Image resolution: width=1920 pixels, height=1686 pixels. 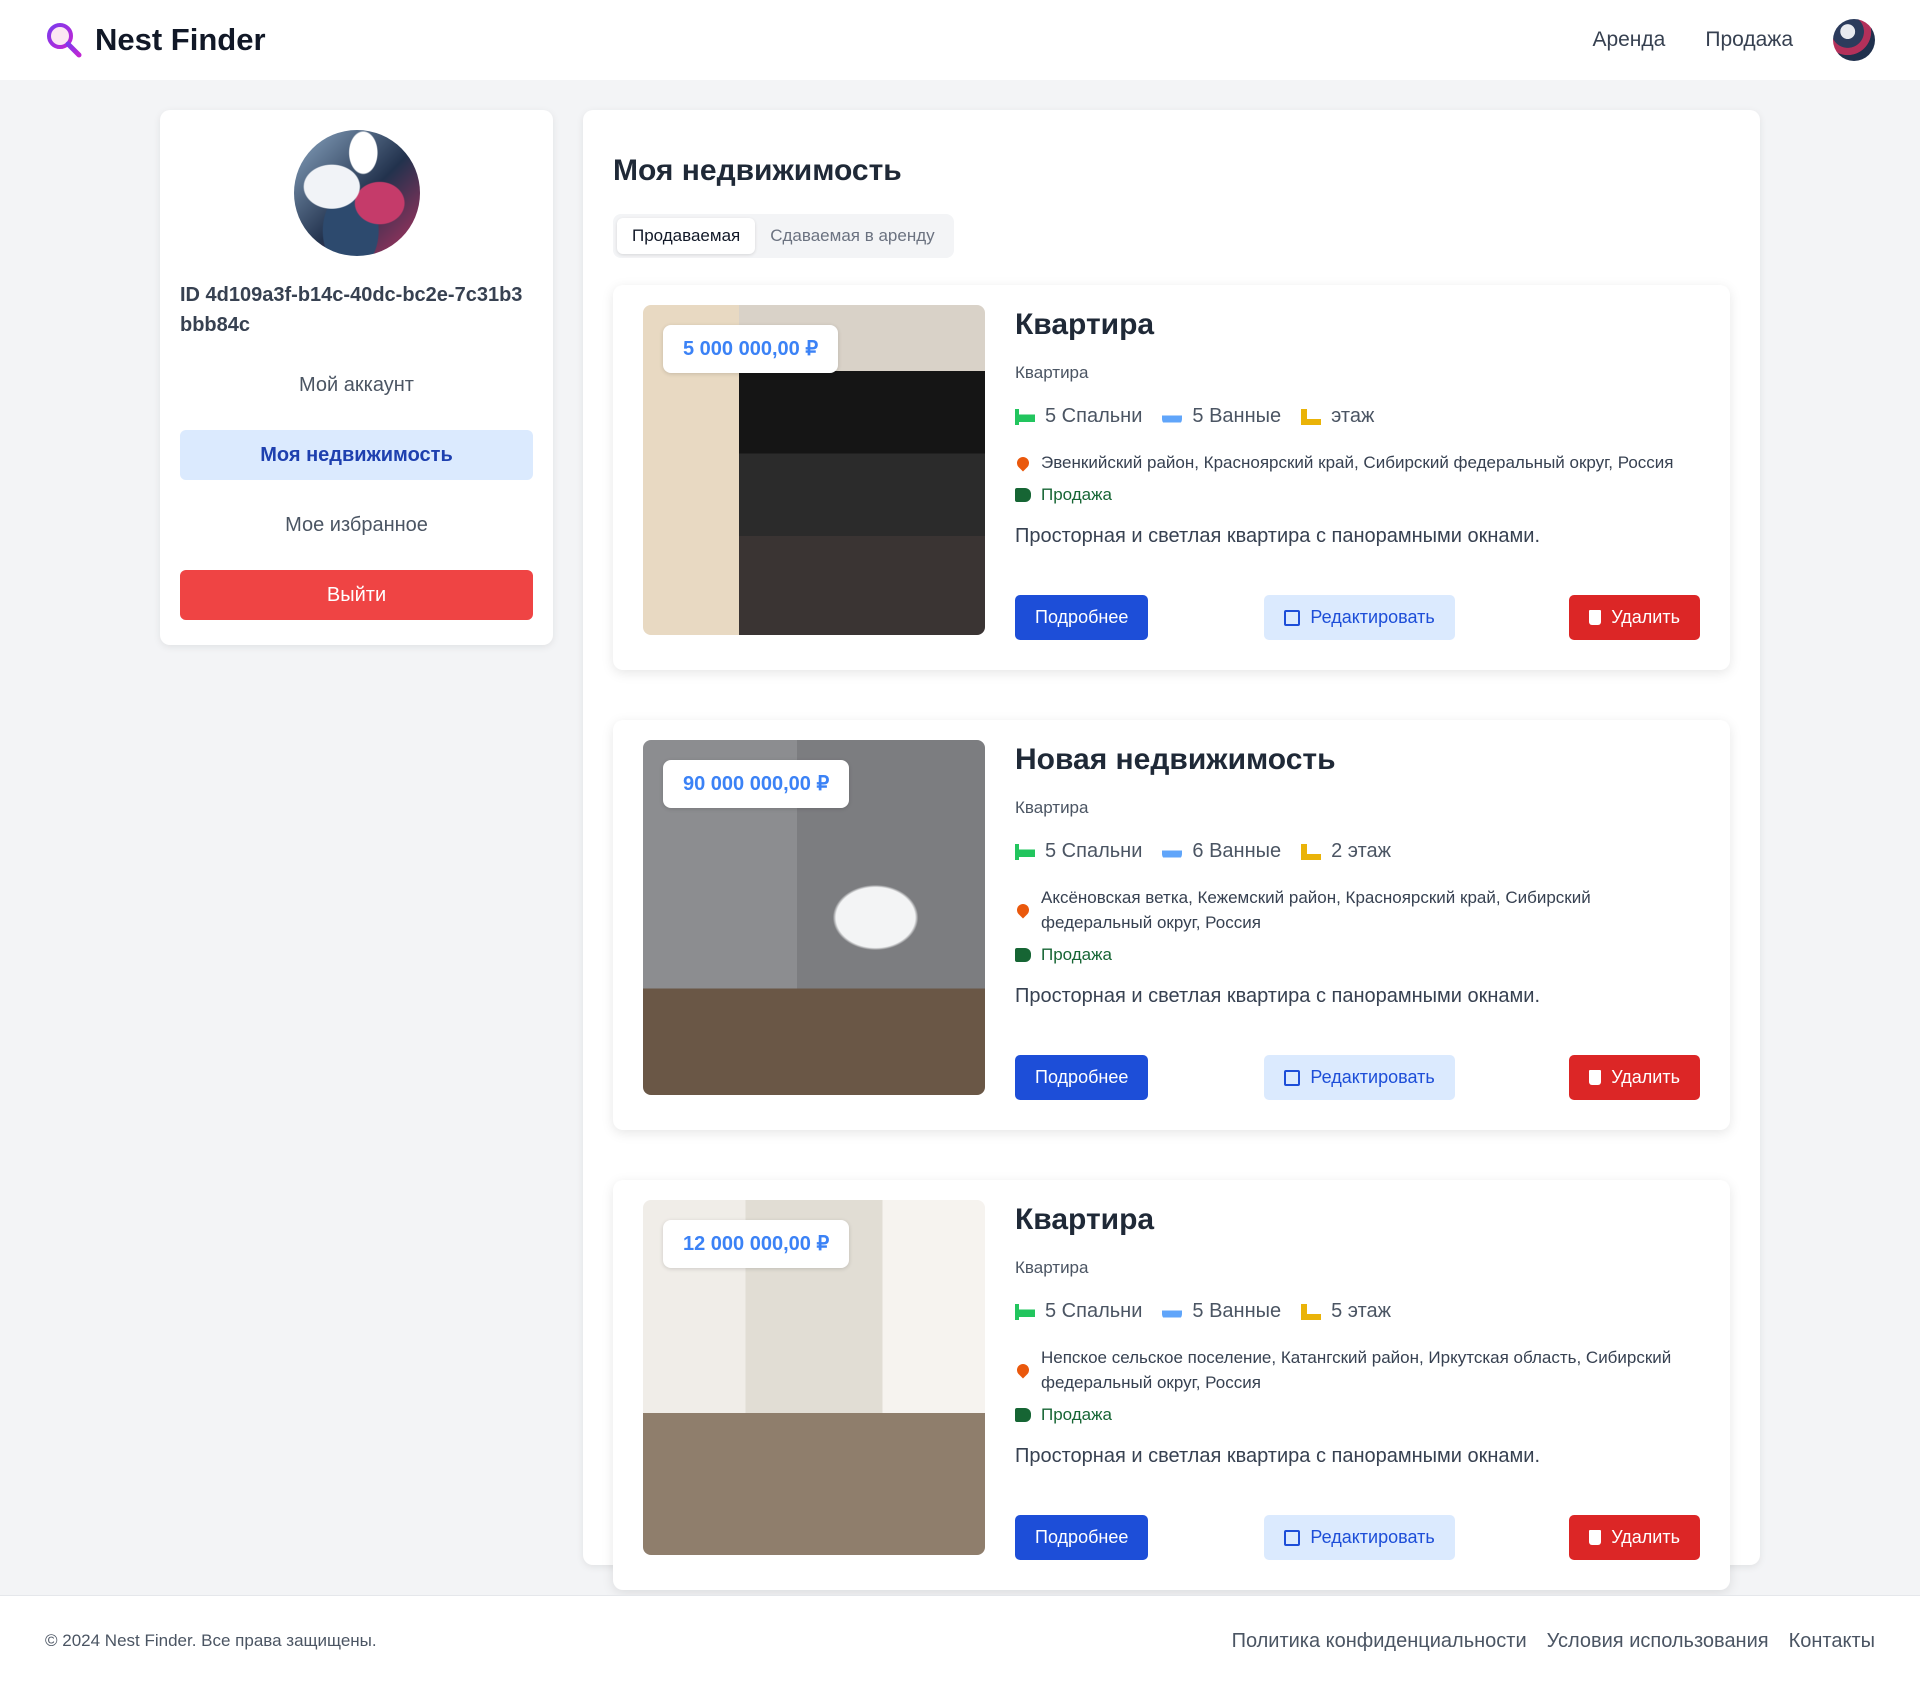 I want to click on listing-title: Квартира, so click(x=1085, y=324).